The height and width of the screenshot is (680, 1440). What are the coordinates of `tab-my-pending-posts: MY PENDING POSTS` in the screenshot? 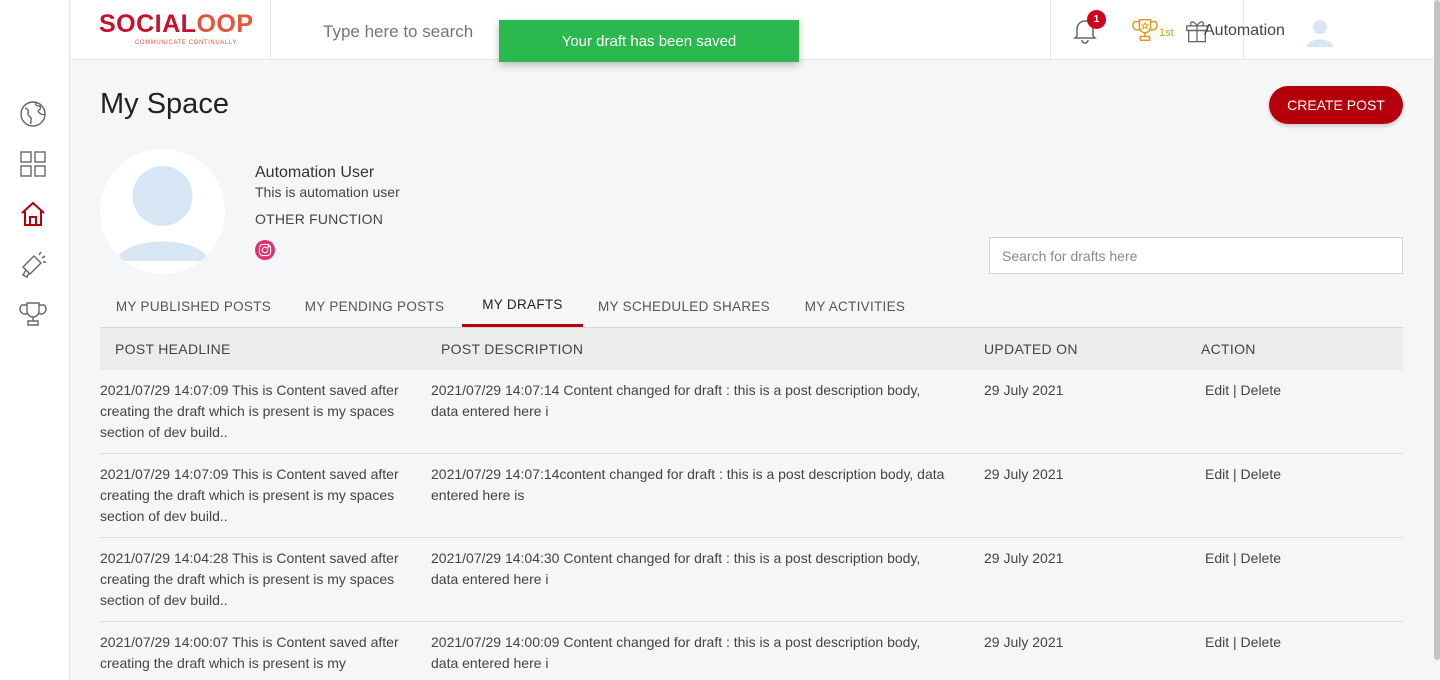 It's located at (374, 306).